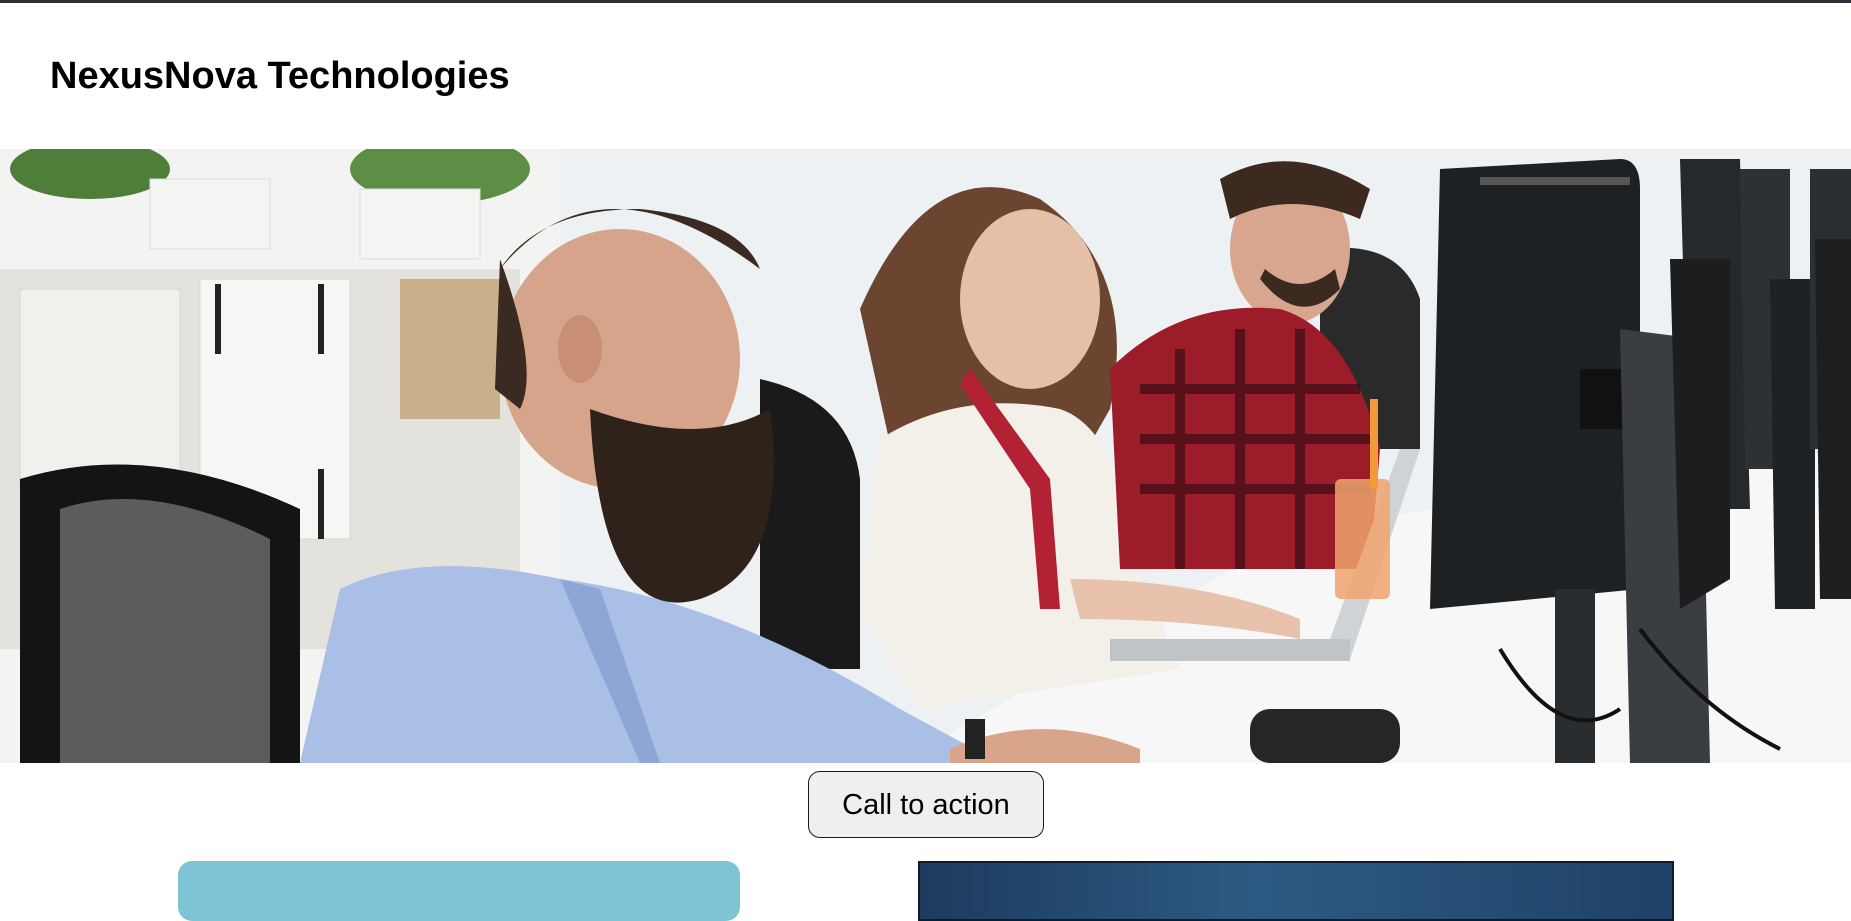 Image resolution: width=1851 pixels, height=921 pixels. I want to click on call-to-action-button: Call to action, so click(926, 804).